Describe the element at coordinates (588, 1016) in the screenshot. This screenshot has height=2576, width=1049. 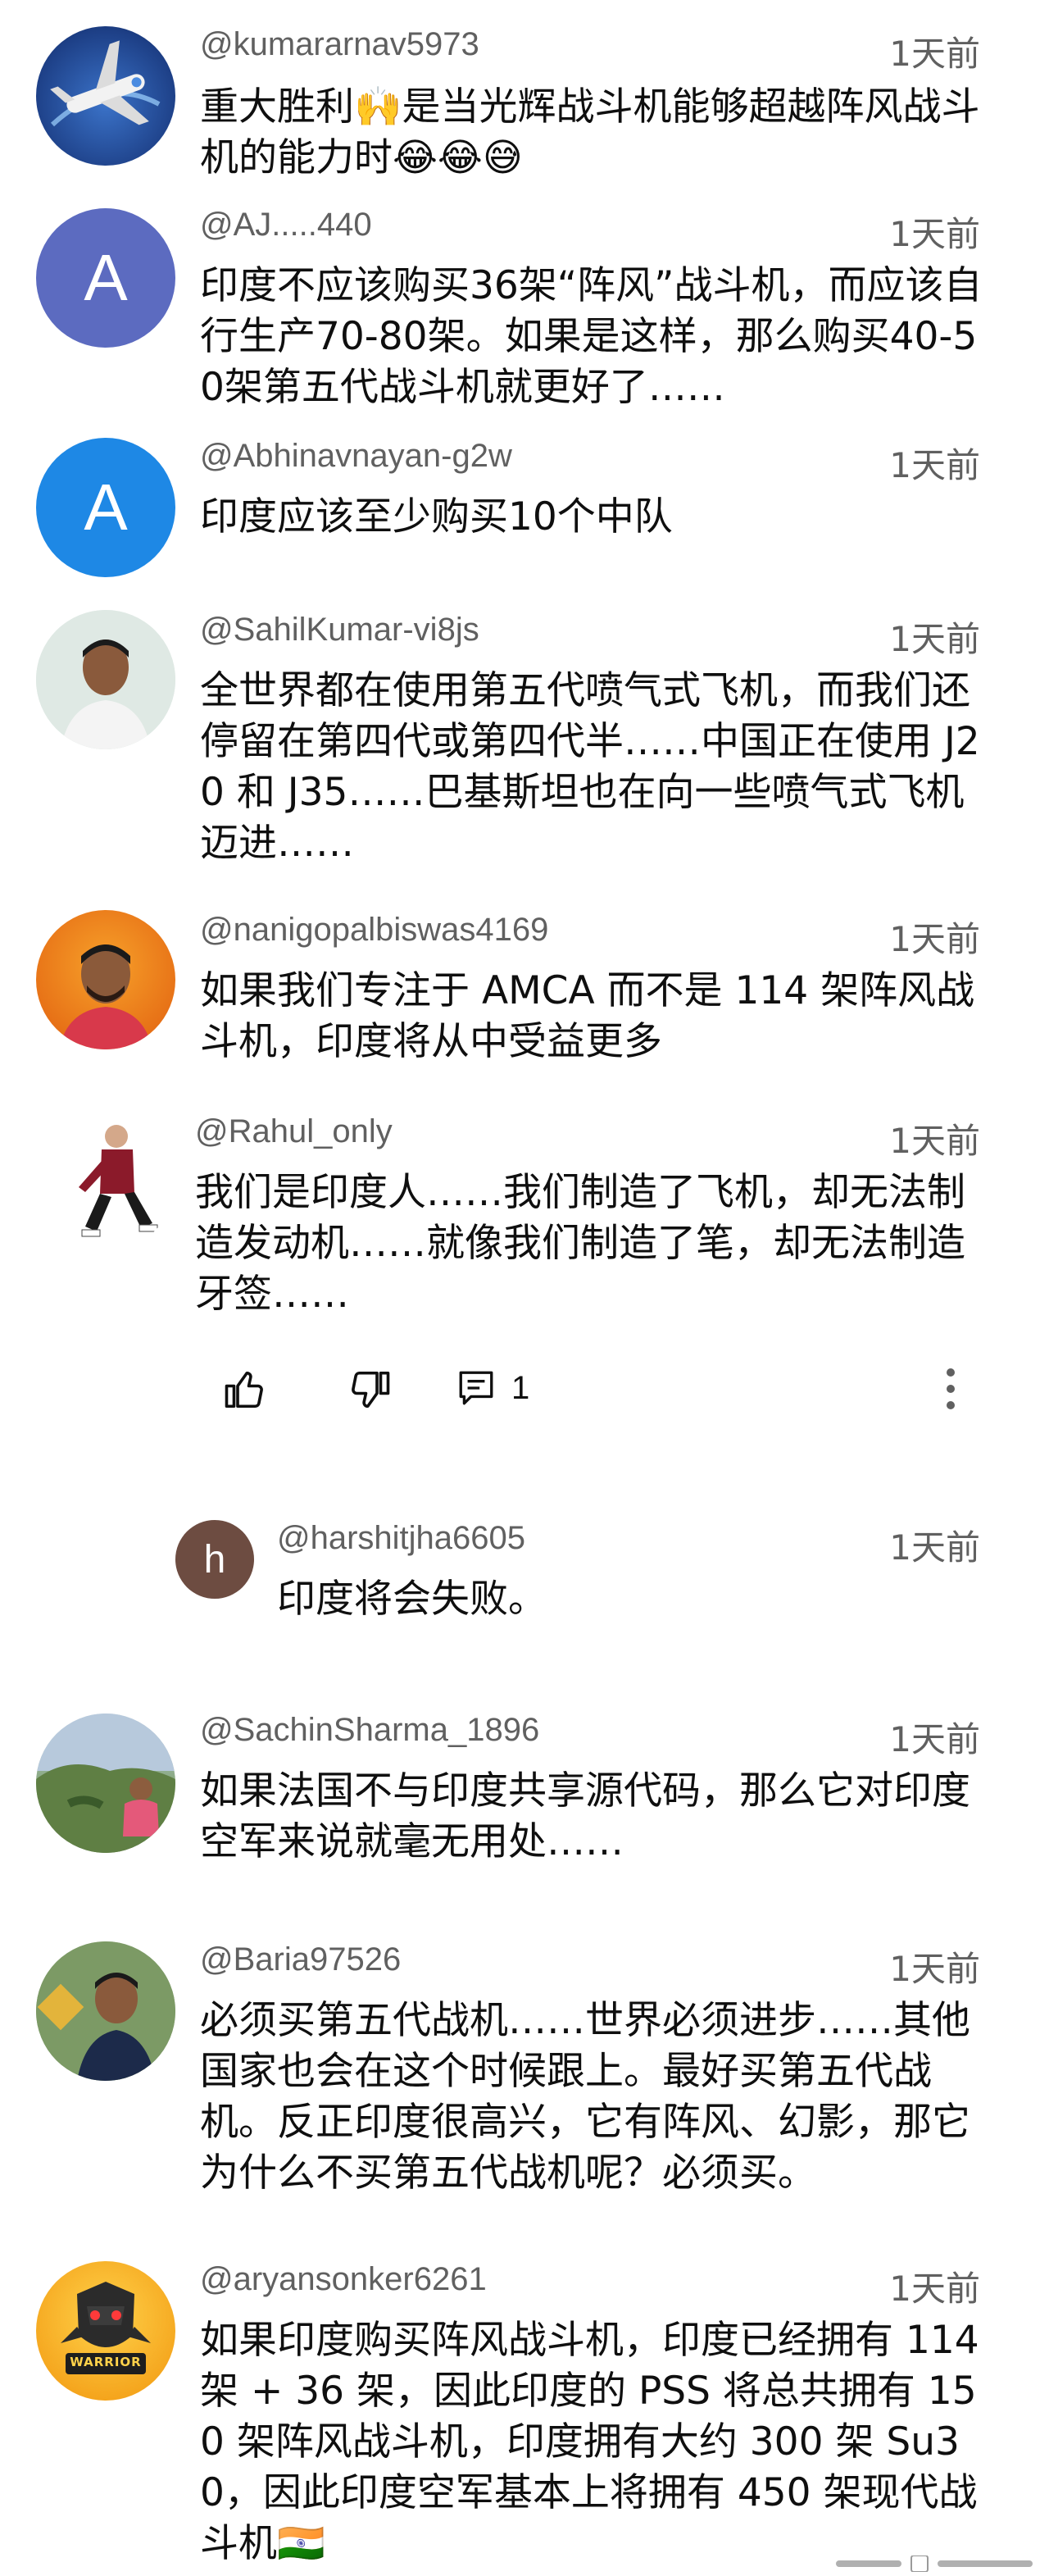
I see `comment-text: 如果我们专注于 AMCA 而不是 114 架阵风战斗机，印度将从中受益更多` at that location.